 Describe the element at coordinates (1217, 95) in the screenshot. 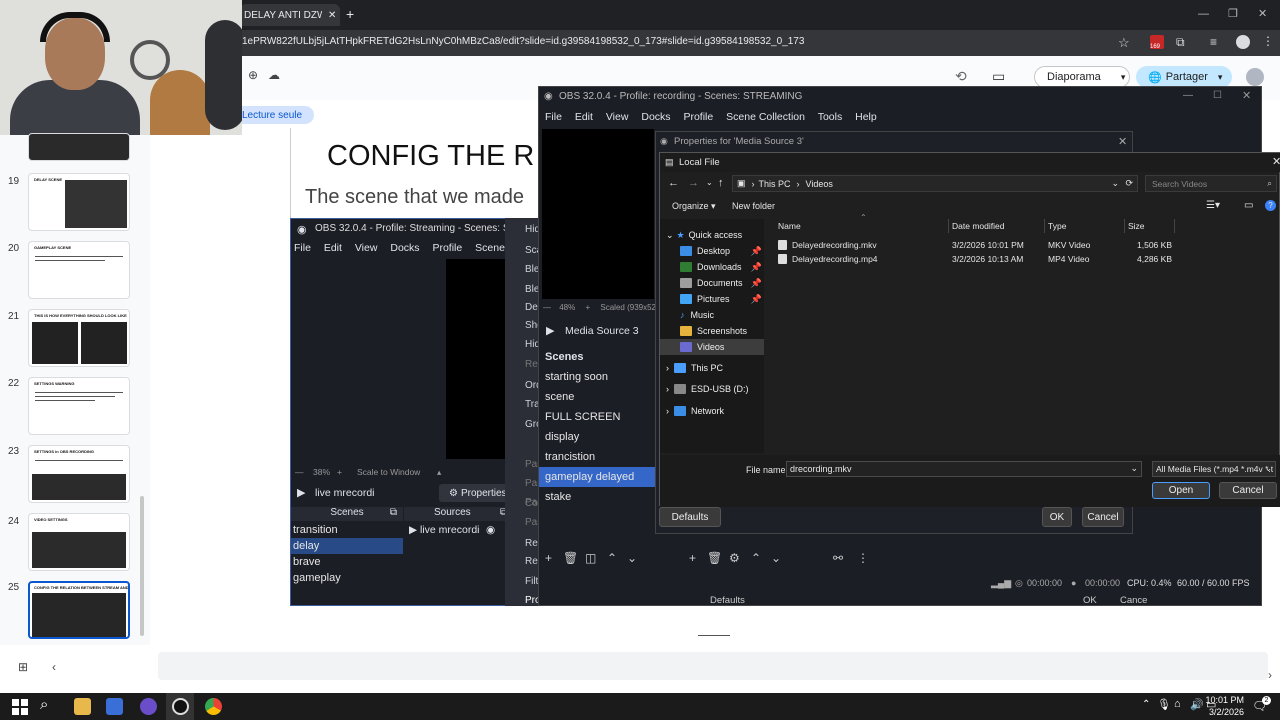

I see `maximize-icon: ☐` at that location.